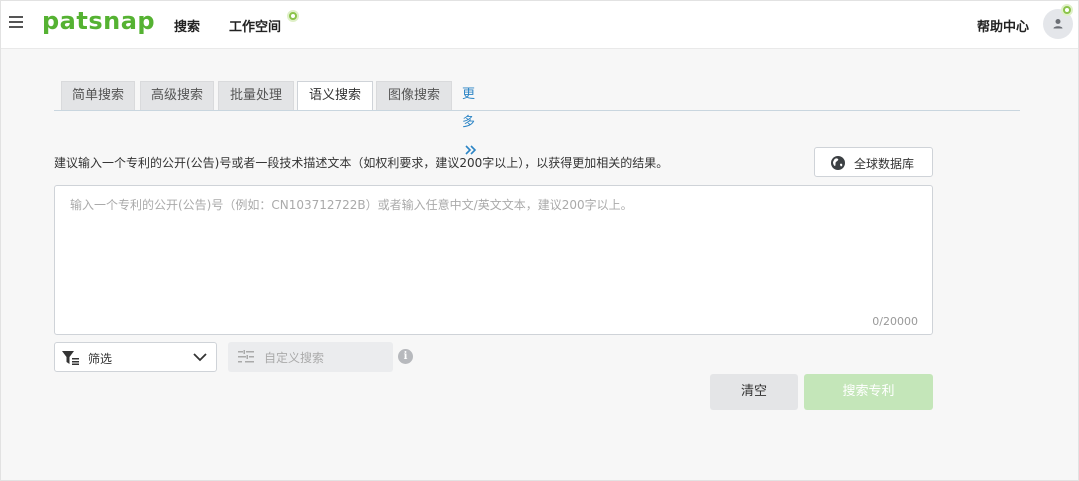 This screenshot has height=481, width=1079. Describe the element at coordinates (256, 95) in the screenshot. I see `tab-batch-process: 批量处理` at that location.